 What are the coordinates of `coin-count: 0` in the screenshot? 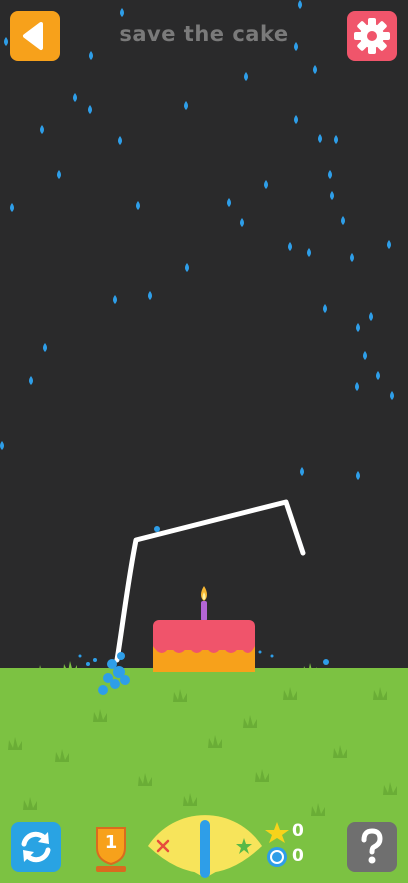 It's located at (298, 856).